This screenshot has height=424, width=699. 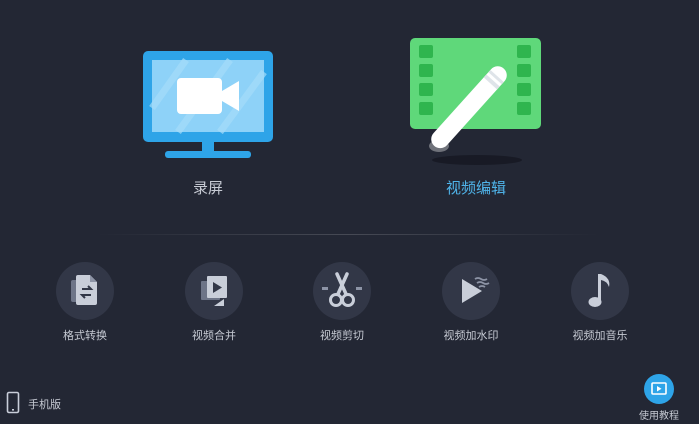 I want to click on music-note-icon, so click(x=599, y=290).